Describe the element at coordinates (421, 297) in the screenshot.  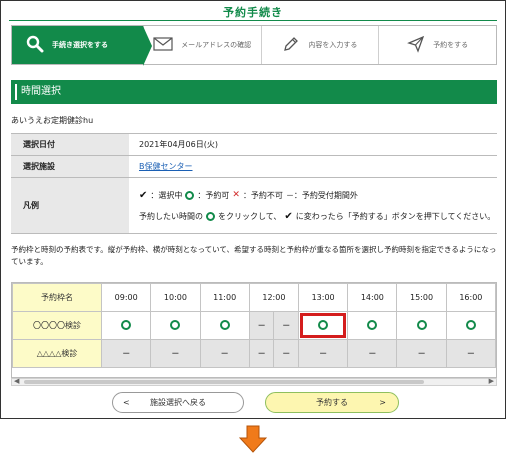
I see `time-header: 15:00` at that location.